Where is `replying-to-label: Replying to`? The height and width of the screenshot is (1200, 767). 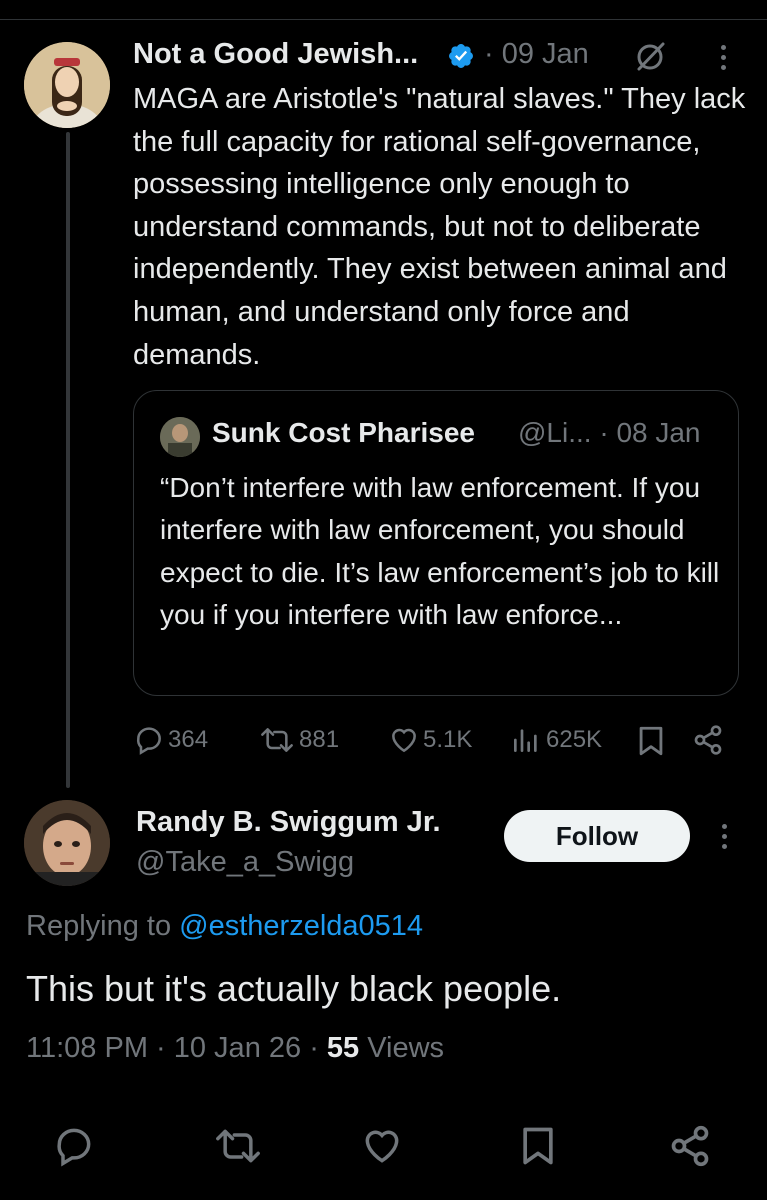 replying-to-label: Replying to is located at coordinates (103, 926).